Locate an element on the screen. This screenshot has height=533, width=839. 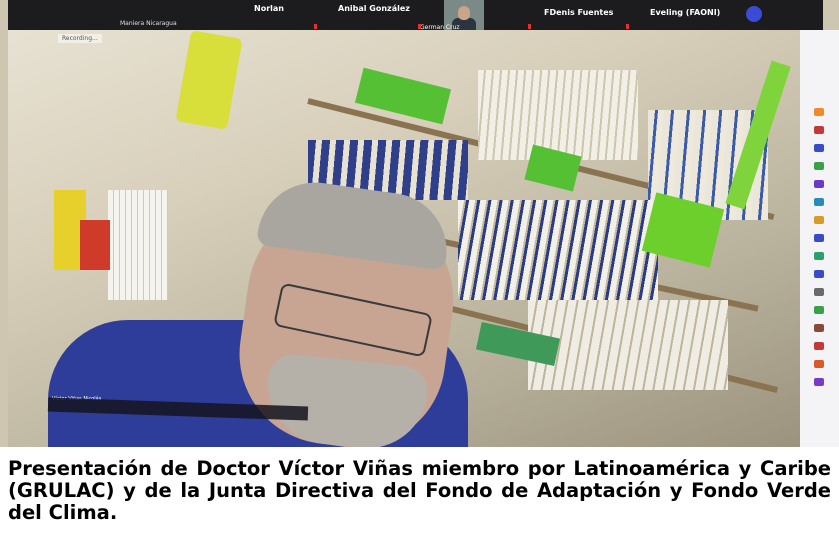
participant-name: Norlan is located at coordinates (269, 8).